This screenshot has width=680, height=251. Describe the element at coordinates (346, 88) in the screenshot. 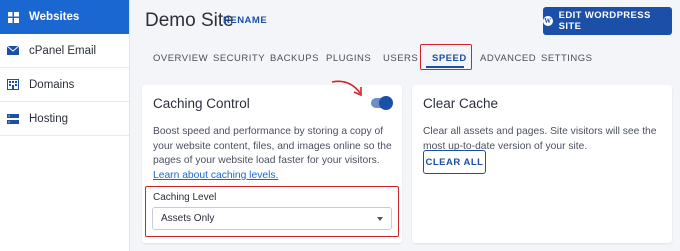

I see `arrow-annotation-icon` at that location.